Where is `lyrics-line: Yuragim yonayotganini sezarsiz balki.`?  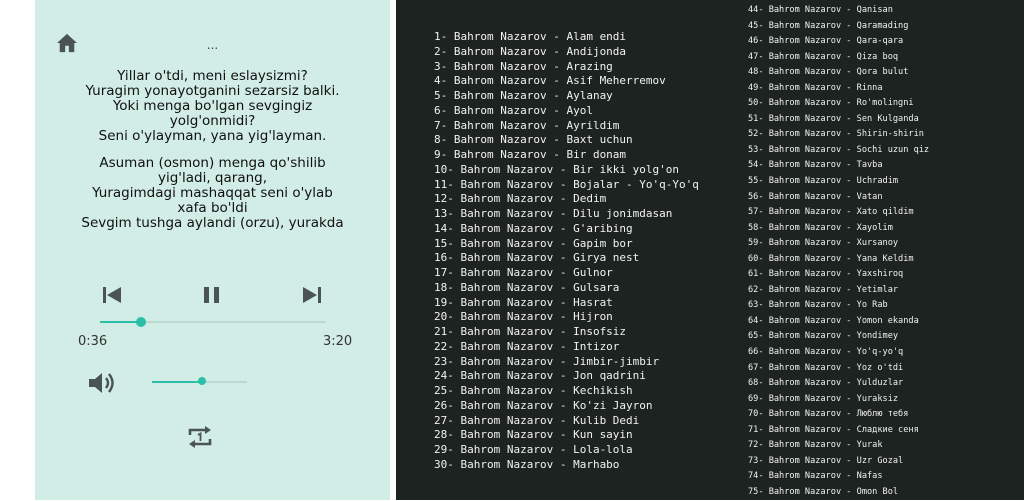 lyrics-line: Yuragim yonayotganini sezarsiz balki. is located at coordinates (212, 91).